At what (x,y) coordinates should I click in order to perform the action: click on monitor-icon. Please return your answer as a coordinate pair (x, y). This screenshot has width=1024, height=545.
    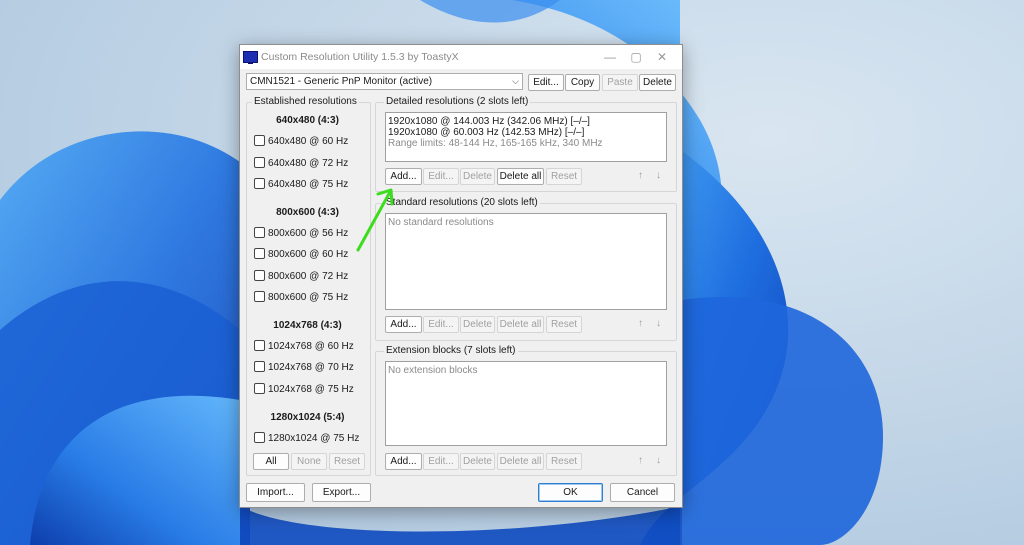
    Looking at the image, I should click on (250, 57).